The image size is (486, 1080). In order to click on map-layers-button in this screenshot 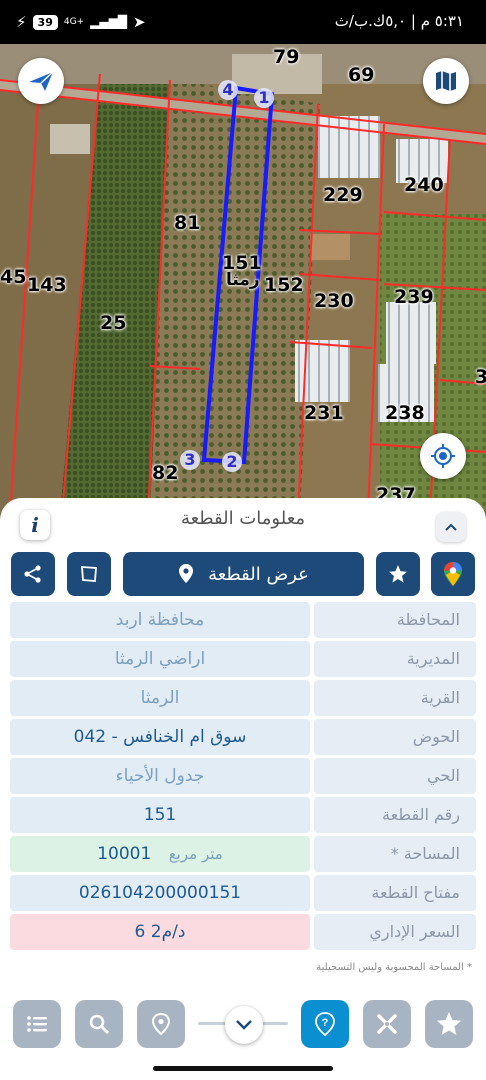, I will do `click(446, 81)`.